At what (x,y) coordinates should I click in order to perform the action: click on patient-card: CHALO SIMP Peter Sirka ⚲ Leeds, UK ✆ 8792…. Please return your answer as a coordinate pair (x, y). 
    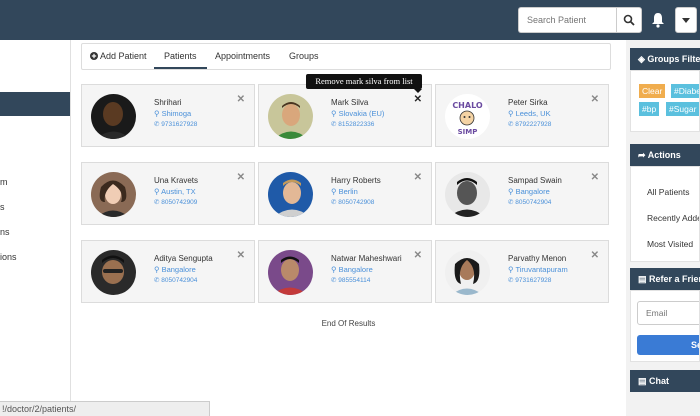
    Looking at the image, I should click on (522, 115).